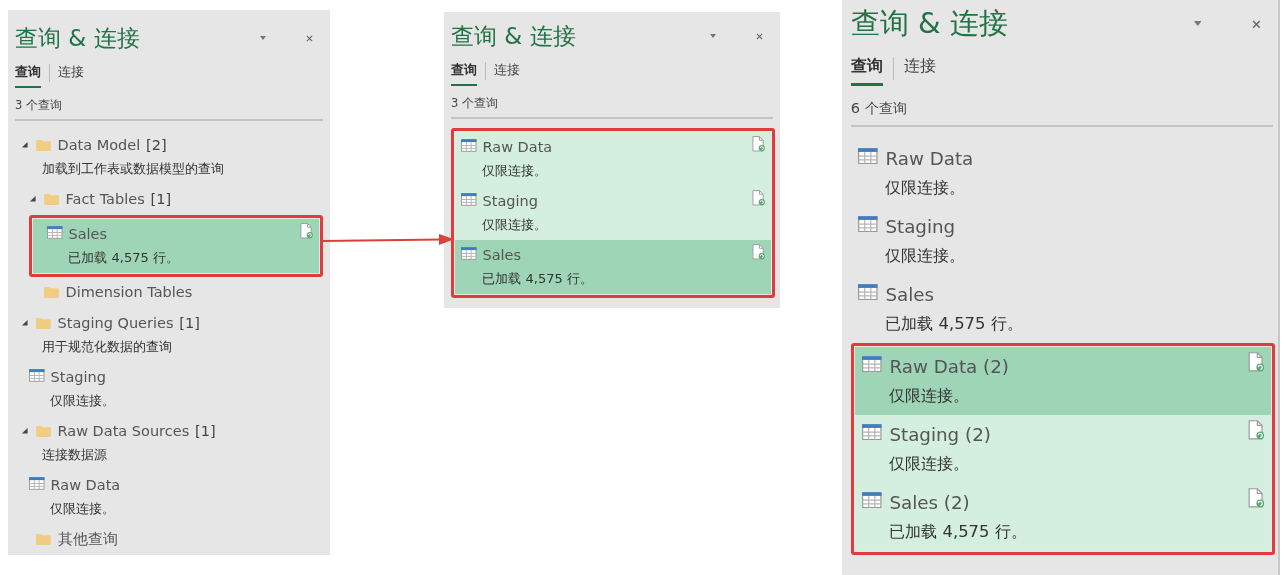  Describe the element at coordinates (133, 168) in the screenshot. I see `item-description: 加载到工作表或数据模型的查询` at that location.